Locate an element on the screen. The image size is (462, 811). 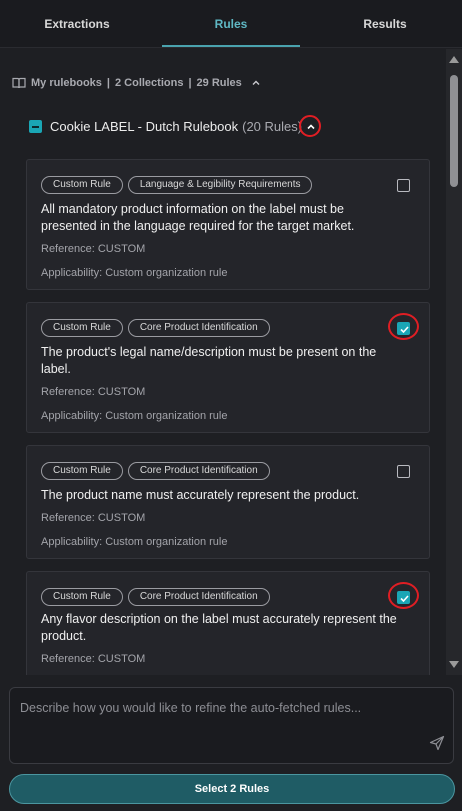
collection-checkbox is located at coordinates (35, 126).